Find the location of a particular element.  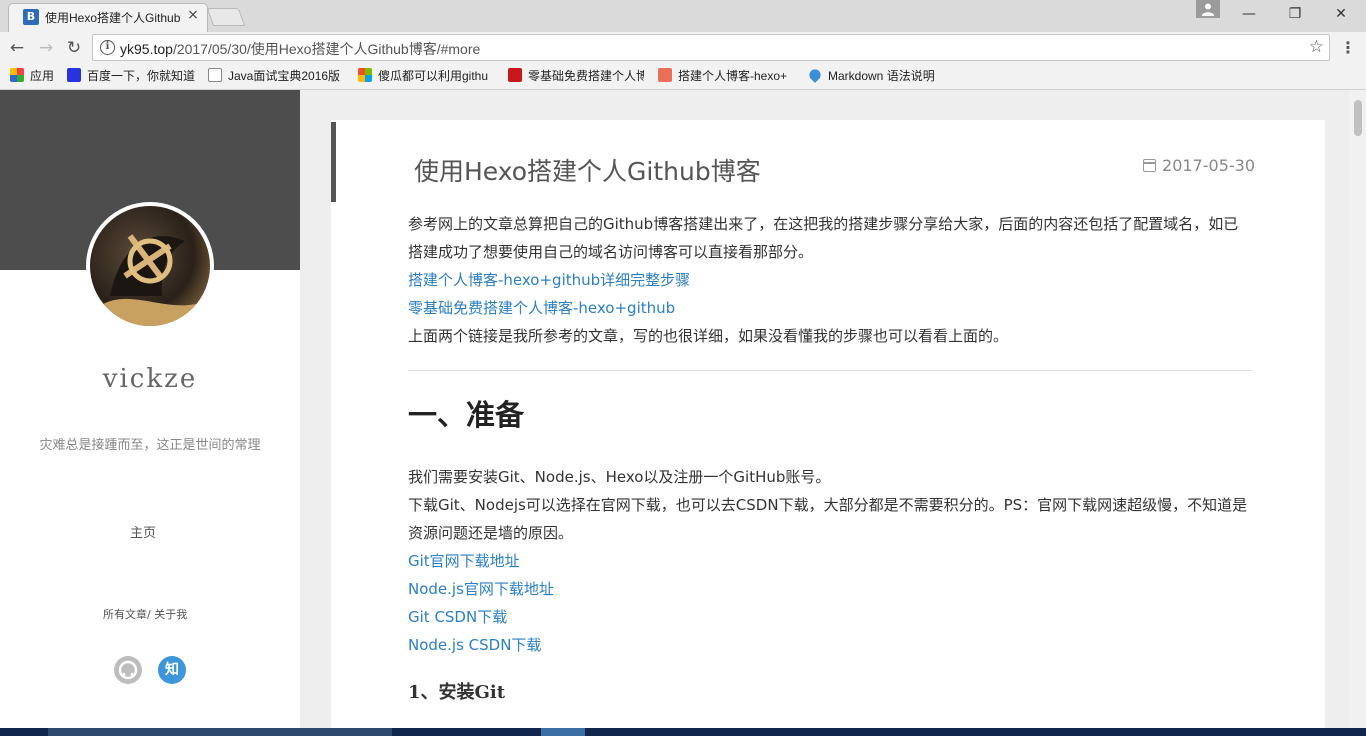

author-name: vickze is located at coordinates (150, 379).